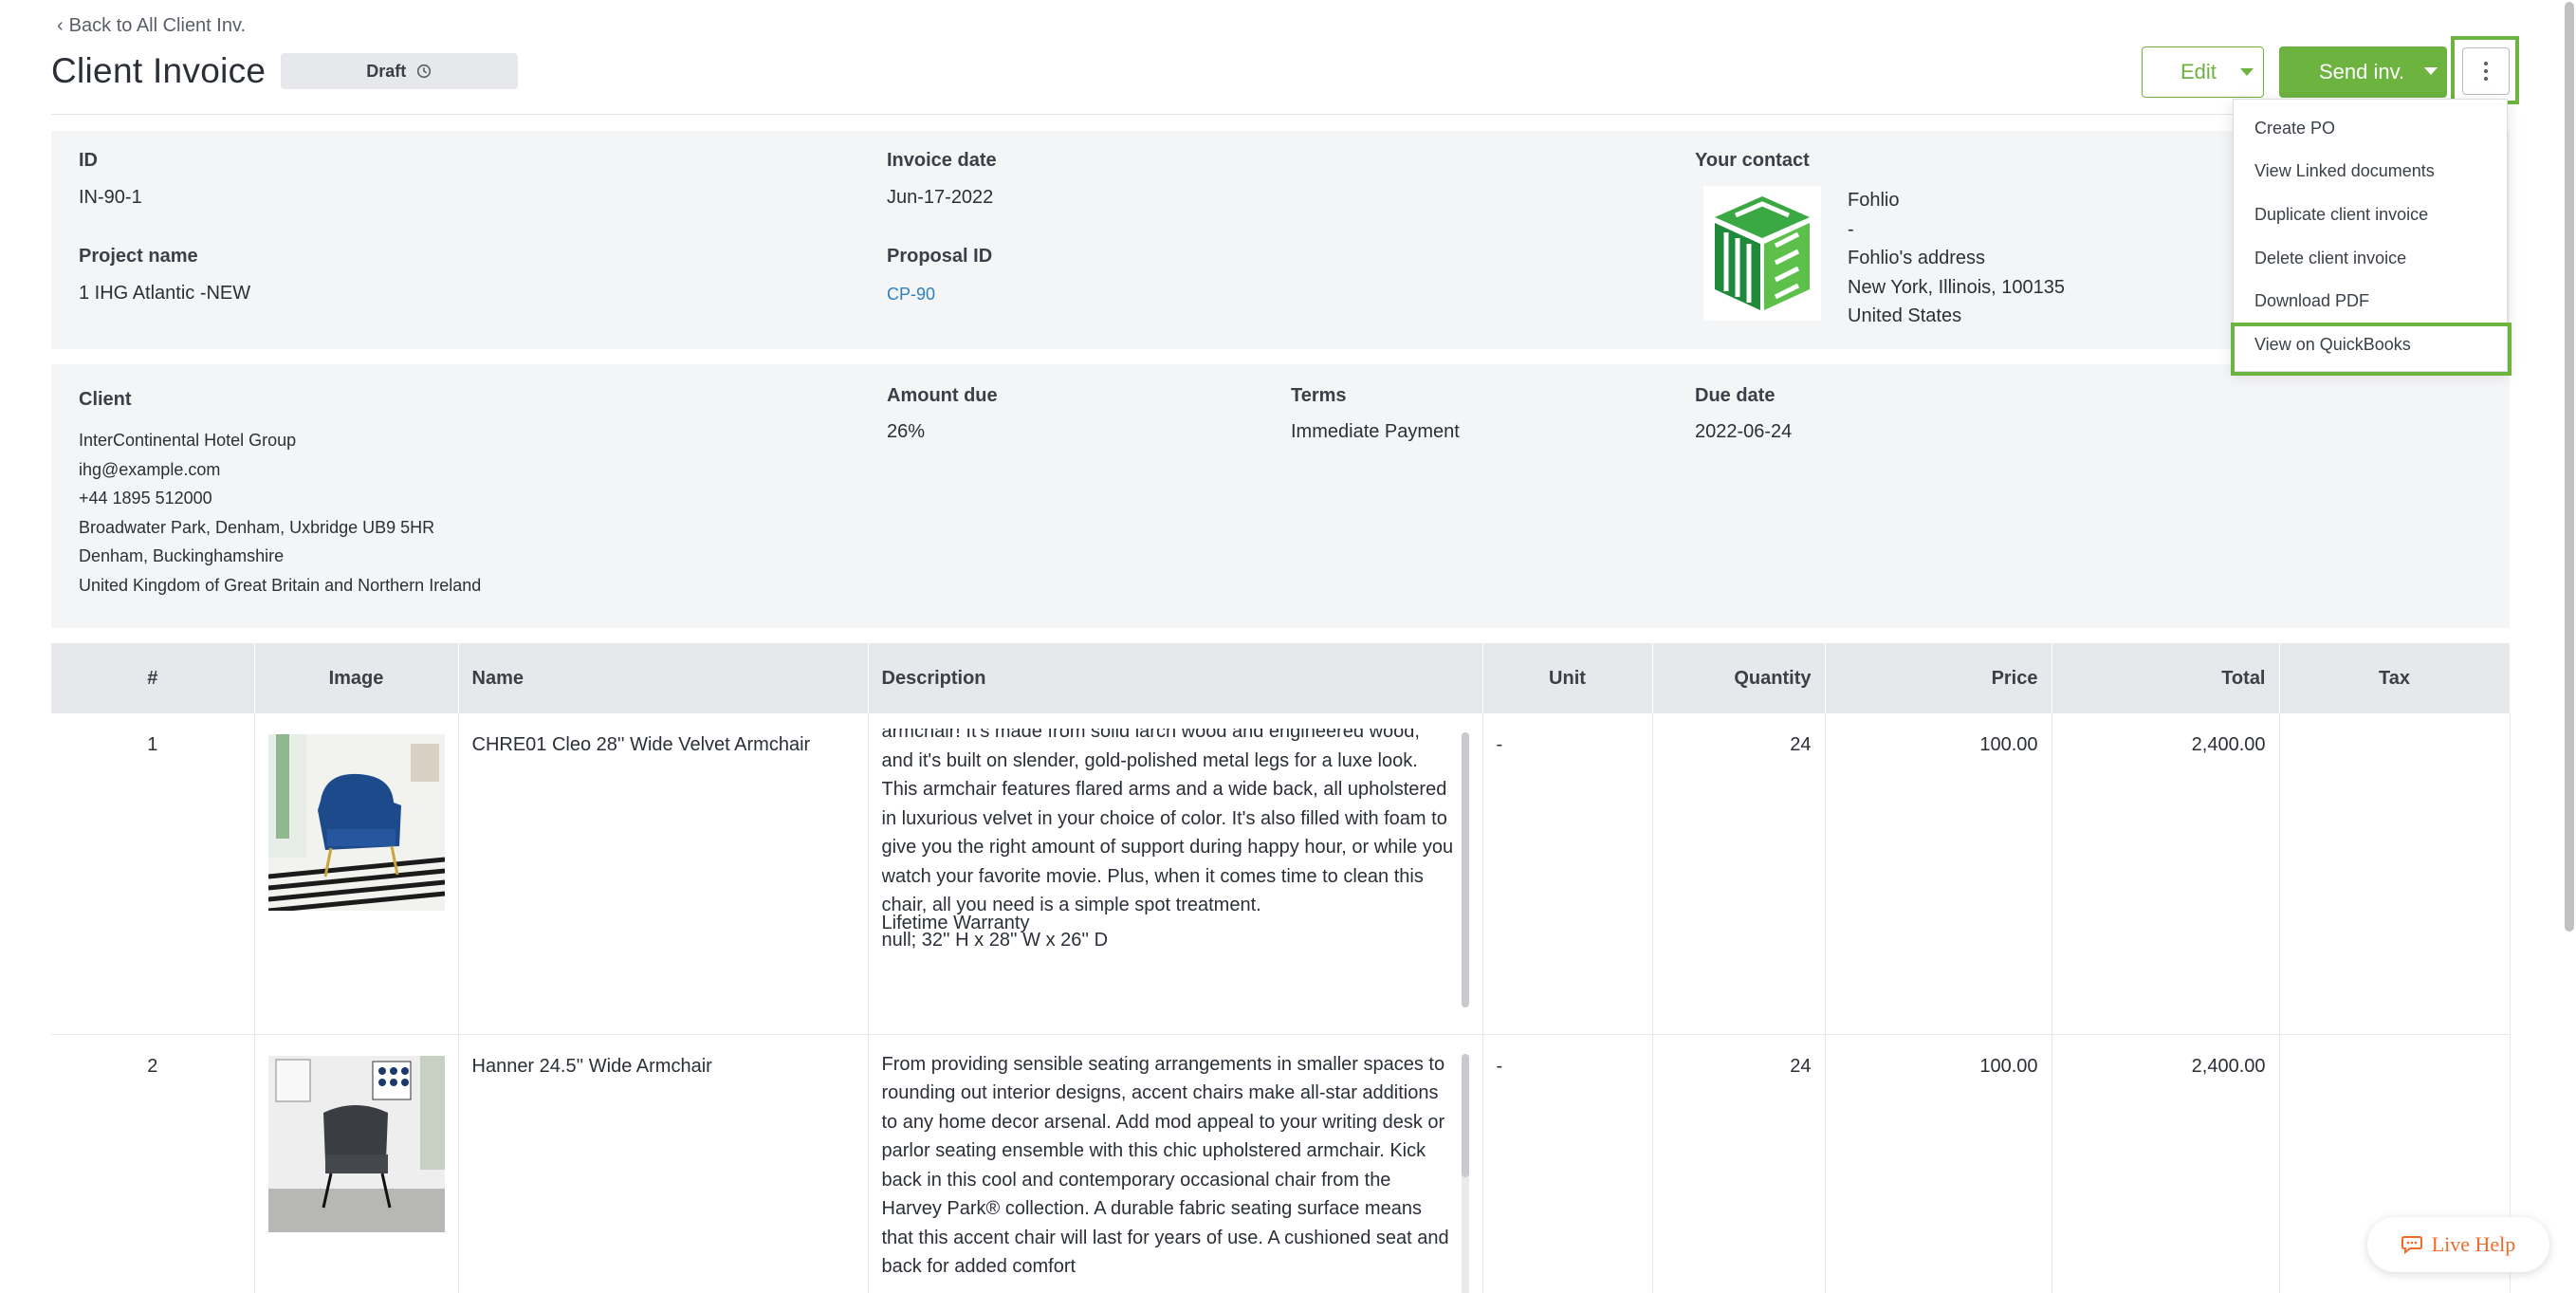  Describe the element at coordinates (356, 678) in the screenshot. I see `column-header-image: Image` at that location.